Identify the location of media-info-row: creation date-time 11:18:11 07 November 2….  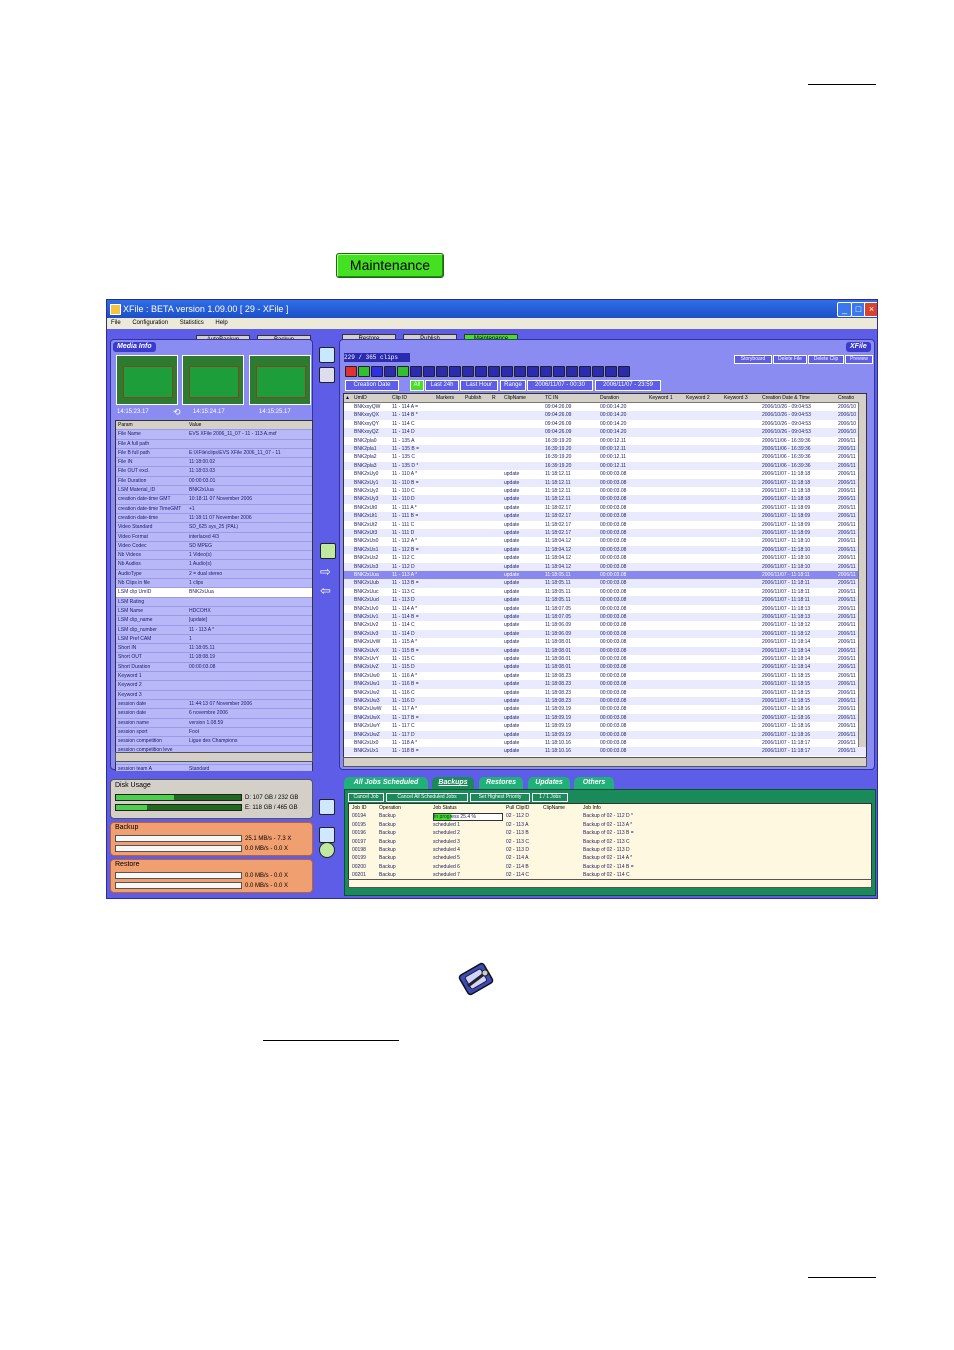
(214, 519).